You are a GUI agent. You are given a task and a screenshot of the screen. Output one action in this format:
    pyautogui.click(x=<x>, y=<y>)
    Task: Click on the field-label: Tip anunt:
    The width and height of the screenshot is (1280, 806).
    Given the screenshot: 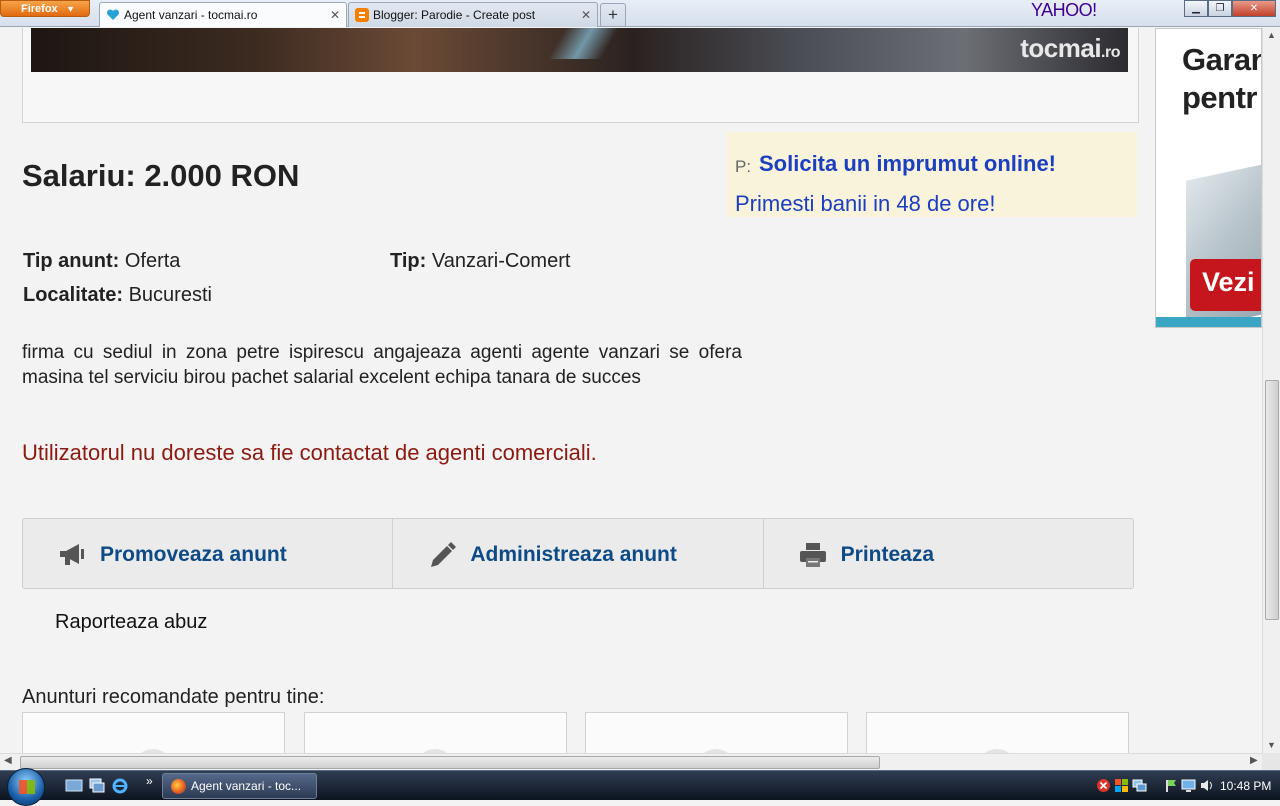 What is the action you would take?
    pyautogui.click(x=71, y=261)
    